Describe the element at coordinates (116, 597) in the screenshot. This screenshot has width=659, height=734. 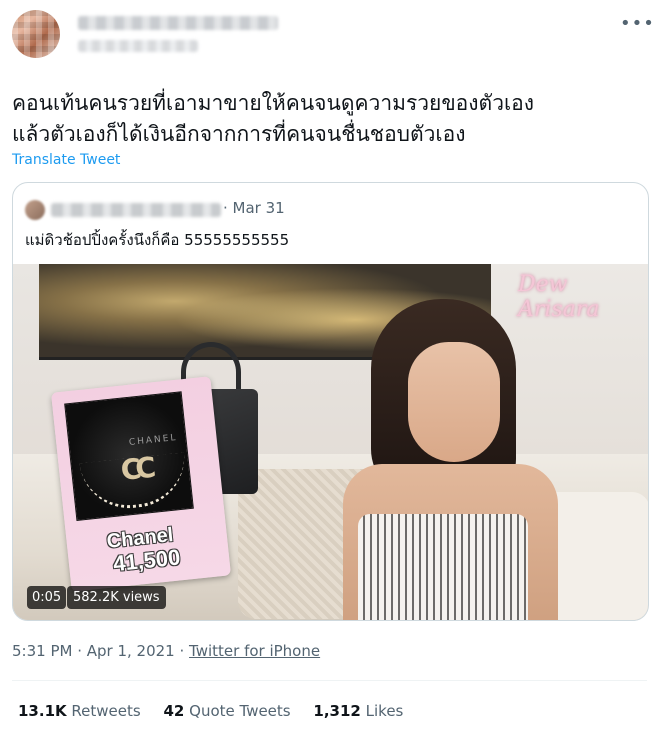
I see `video-views-badge: 582.2K views` at that location.